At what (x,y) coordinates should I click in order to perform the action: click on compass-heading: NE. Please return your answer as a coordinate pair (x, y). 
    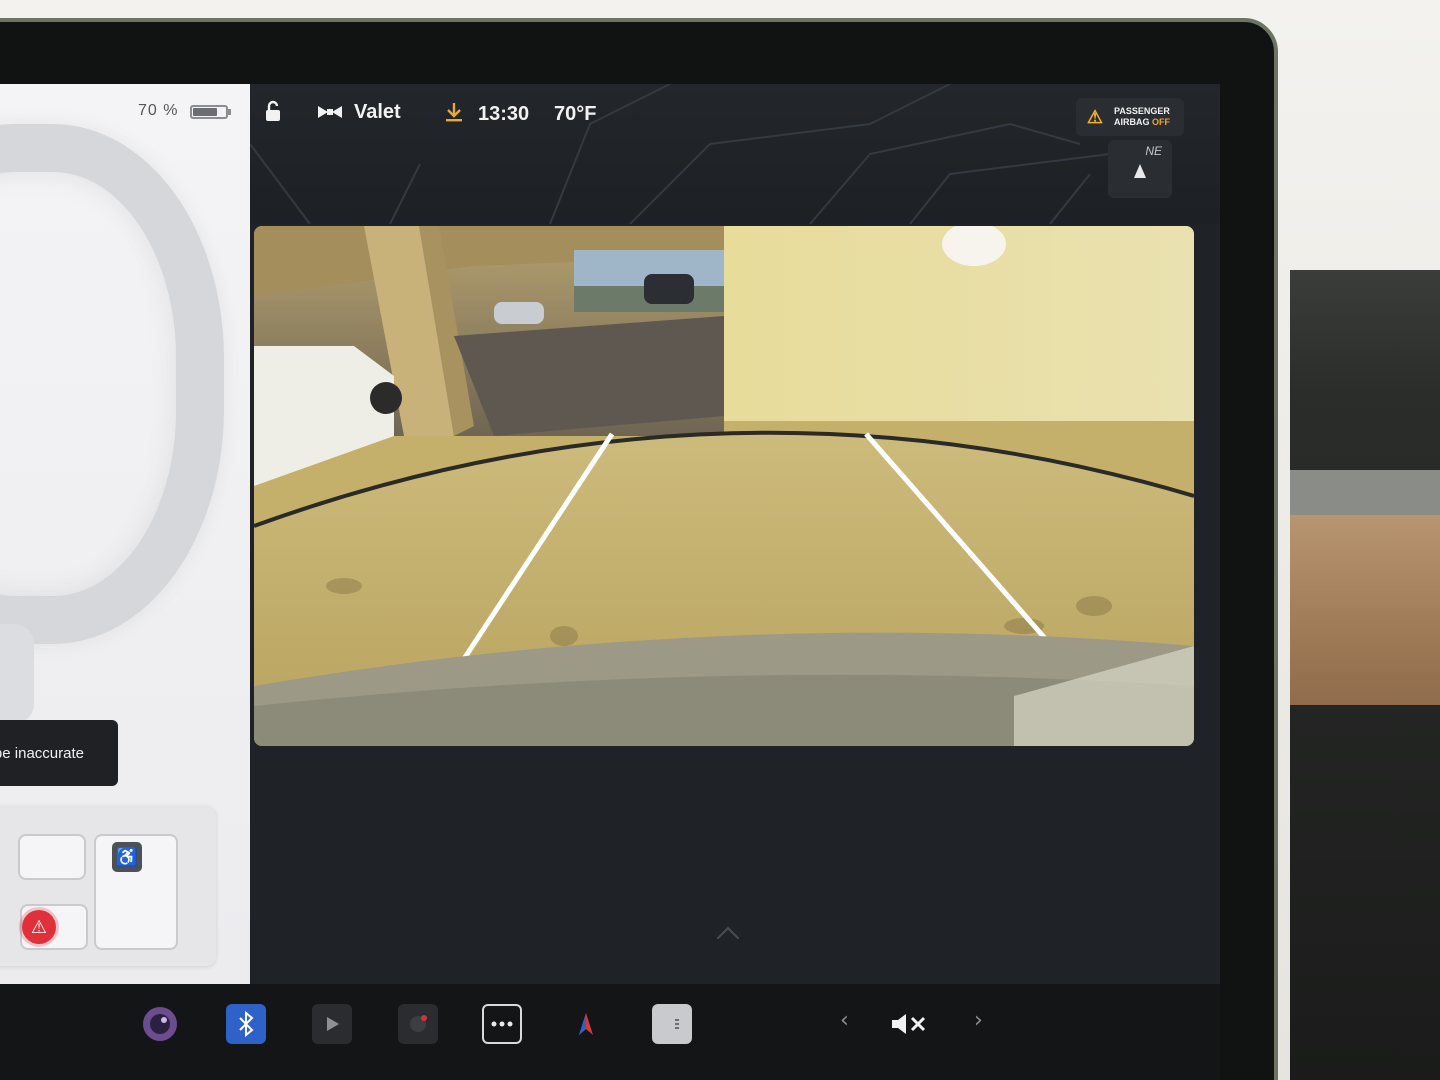
    Looking at the image, I should click on (1153, 151).